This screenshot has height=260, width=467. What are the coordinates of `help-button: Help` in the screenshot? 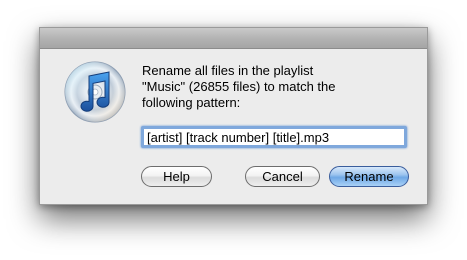 It's located at (176, 176).